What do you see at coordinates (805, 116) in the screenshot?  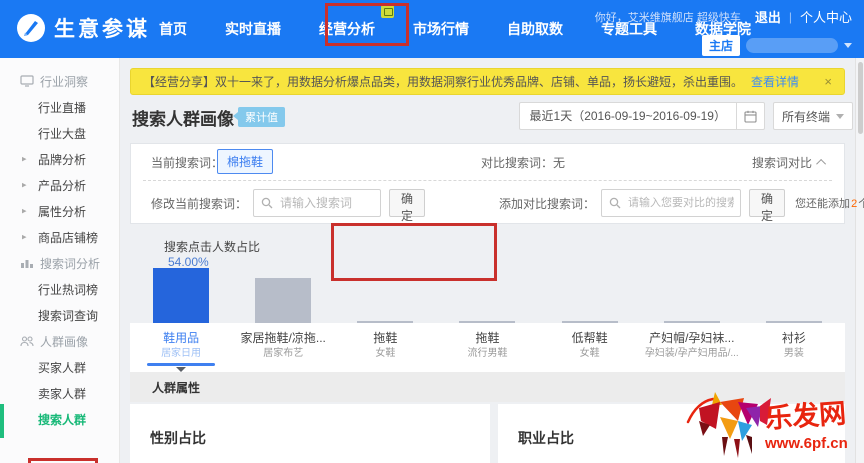 I see `terminal-filter-value: 所有终端` at bounding box center [805, 116].